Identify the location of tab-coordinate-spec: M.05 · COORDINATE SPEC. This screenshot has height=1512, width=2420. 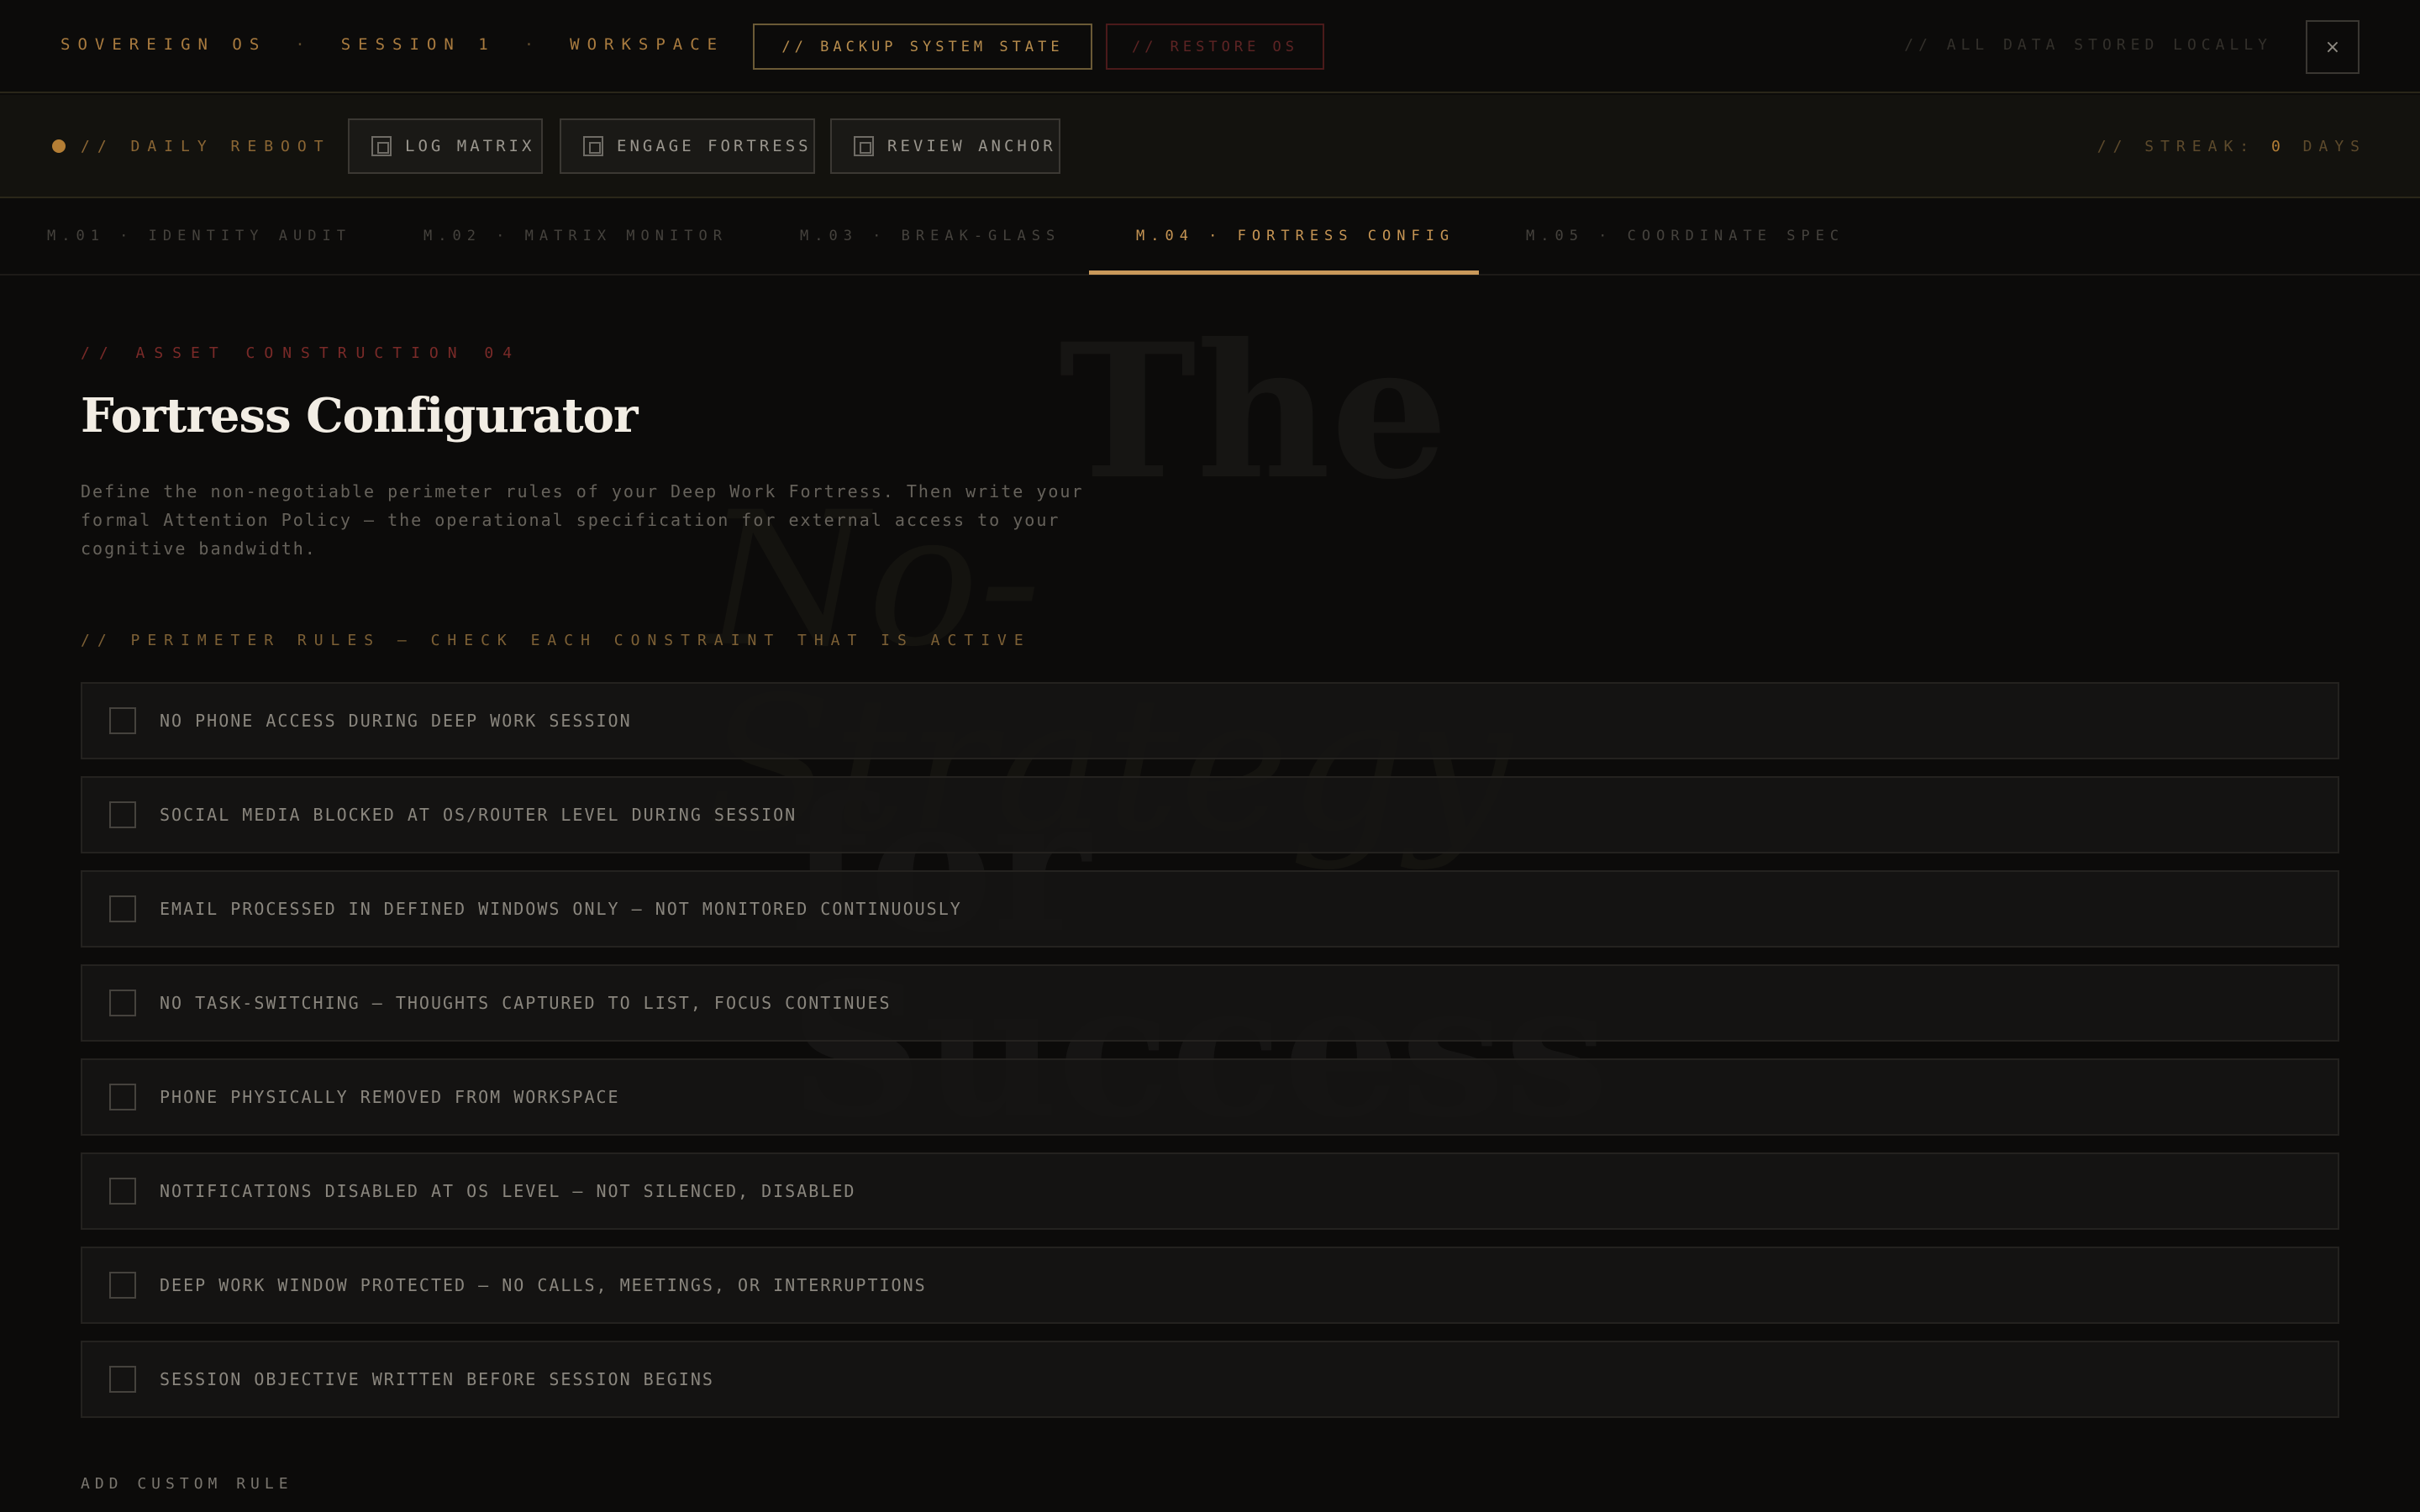
(1685, 236).